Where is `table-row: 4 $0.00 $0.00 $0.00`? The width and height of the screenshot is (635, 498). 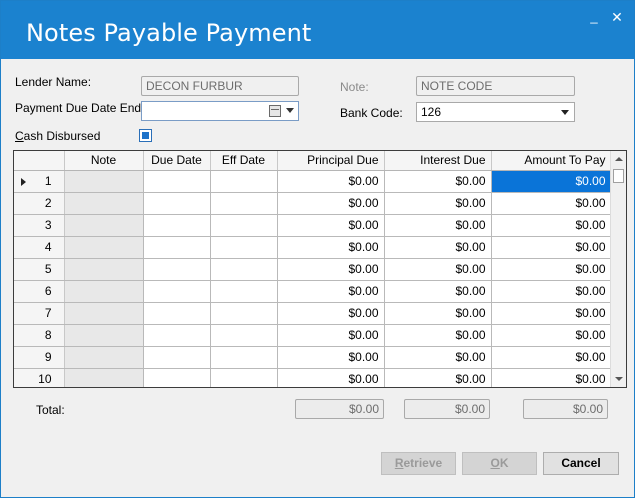 table-row: 4 $0.00 $0.00 $0.00 is located at coordinates (313, 247).